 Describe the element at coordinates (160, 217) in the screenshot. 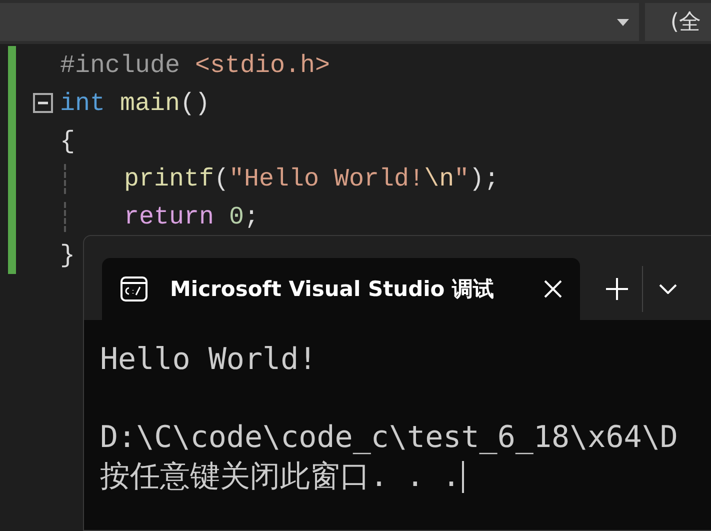

I see `code-line: return 0;` at that location.